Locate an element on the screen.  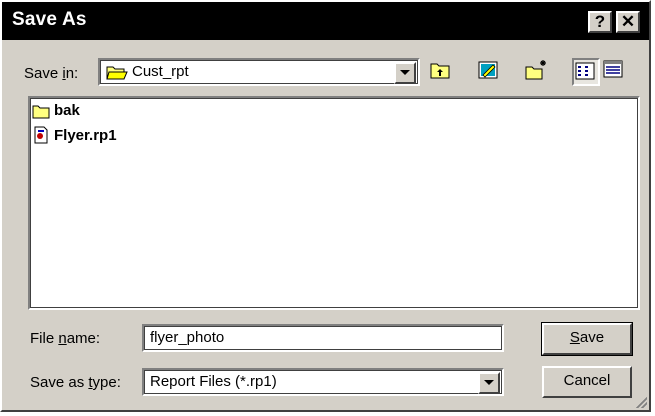
current-folder-name: Cust_rpt is located at coordinates (160, 71).